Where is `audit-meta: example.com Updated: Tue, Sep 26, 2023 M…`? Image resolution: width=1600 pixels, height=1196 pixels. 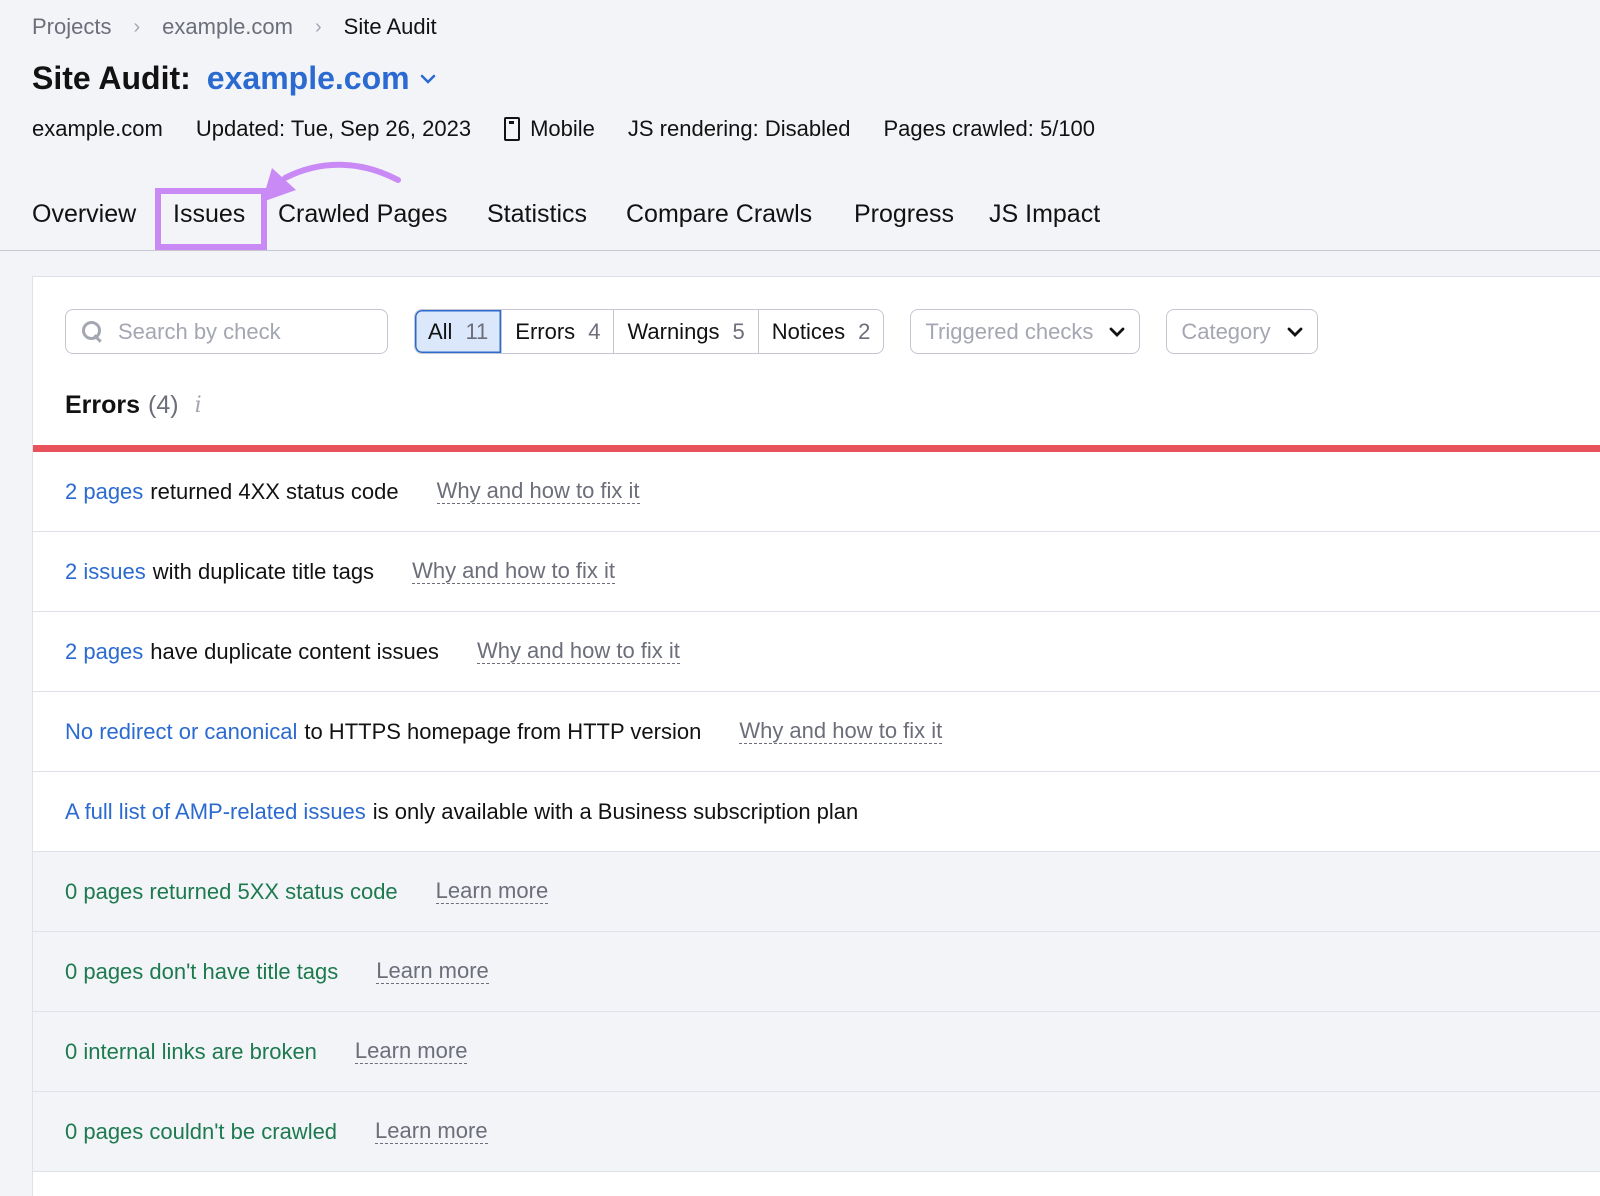 audit-meta: example.com Updated: Tue, Sep 26, 2023 M… is located at coordinates (580, 129).